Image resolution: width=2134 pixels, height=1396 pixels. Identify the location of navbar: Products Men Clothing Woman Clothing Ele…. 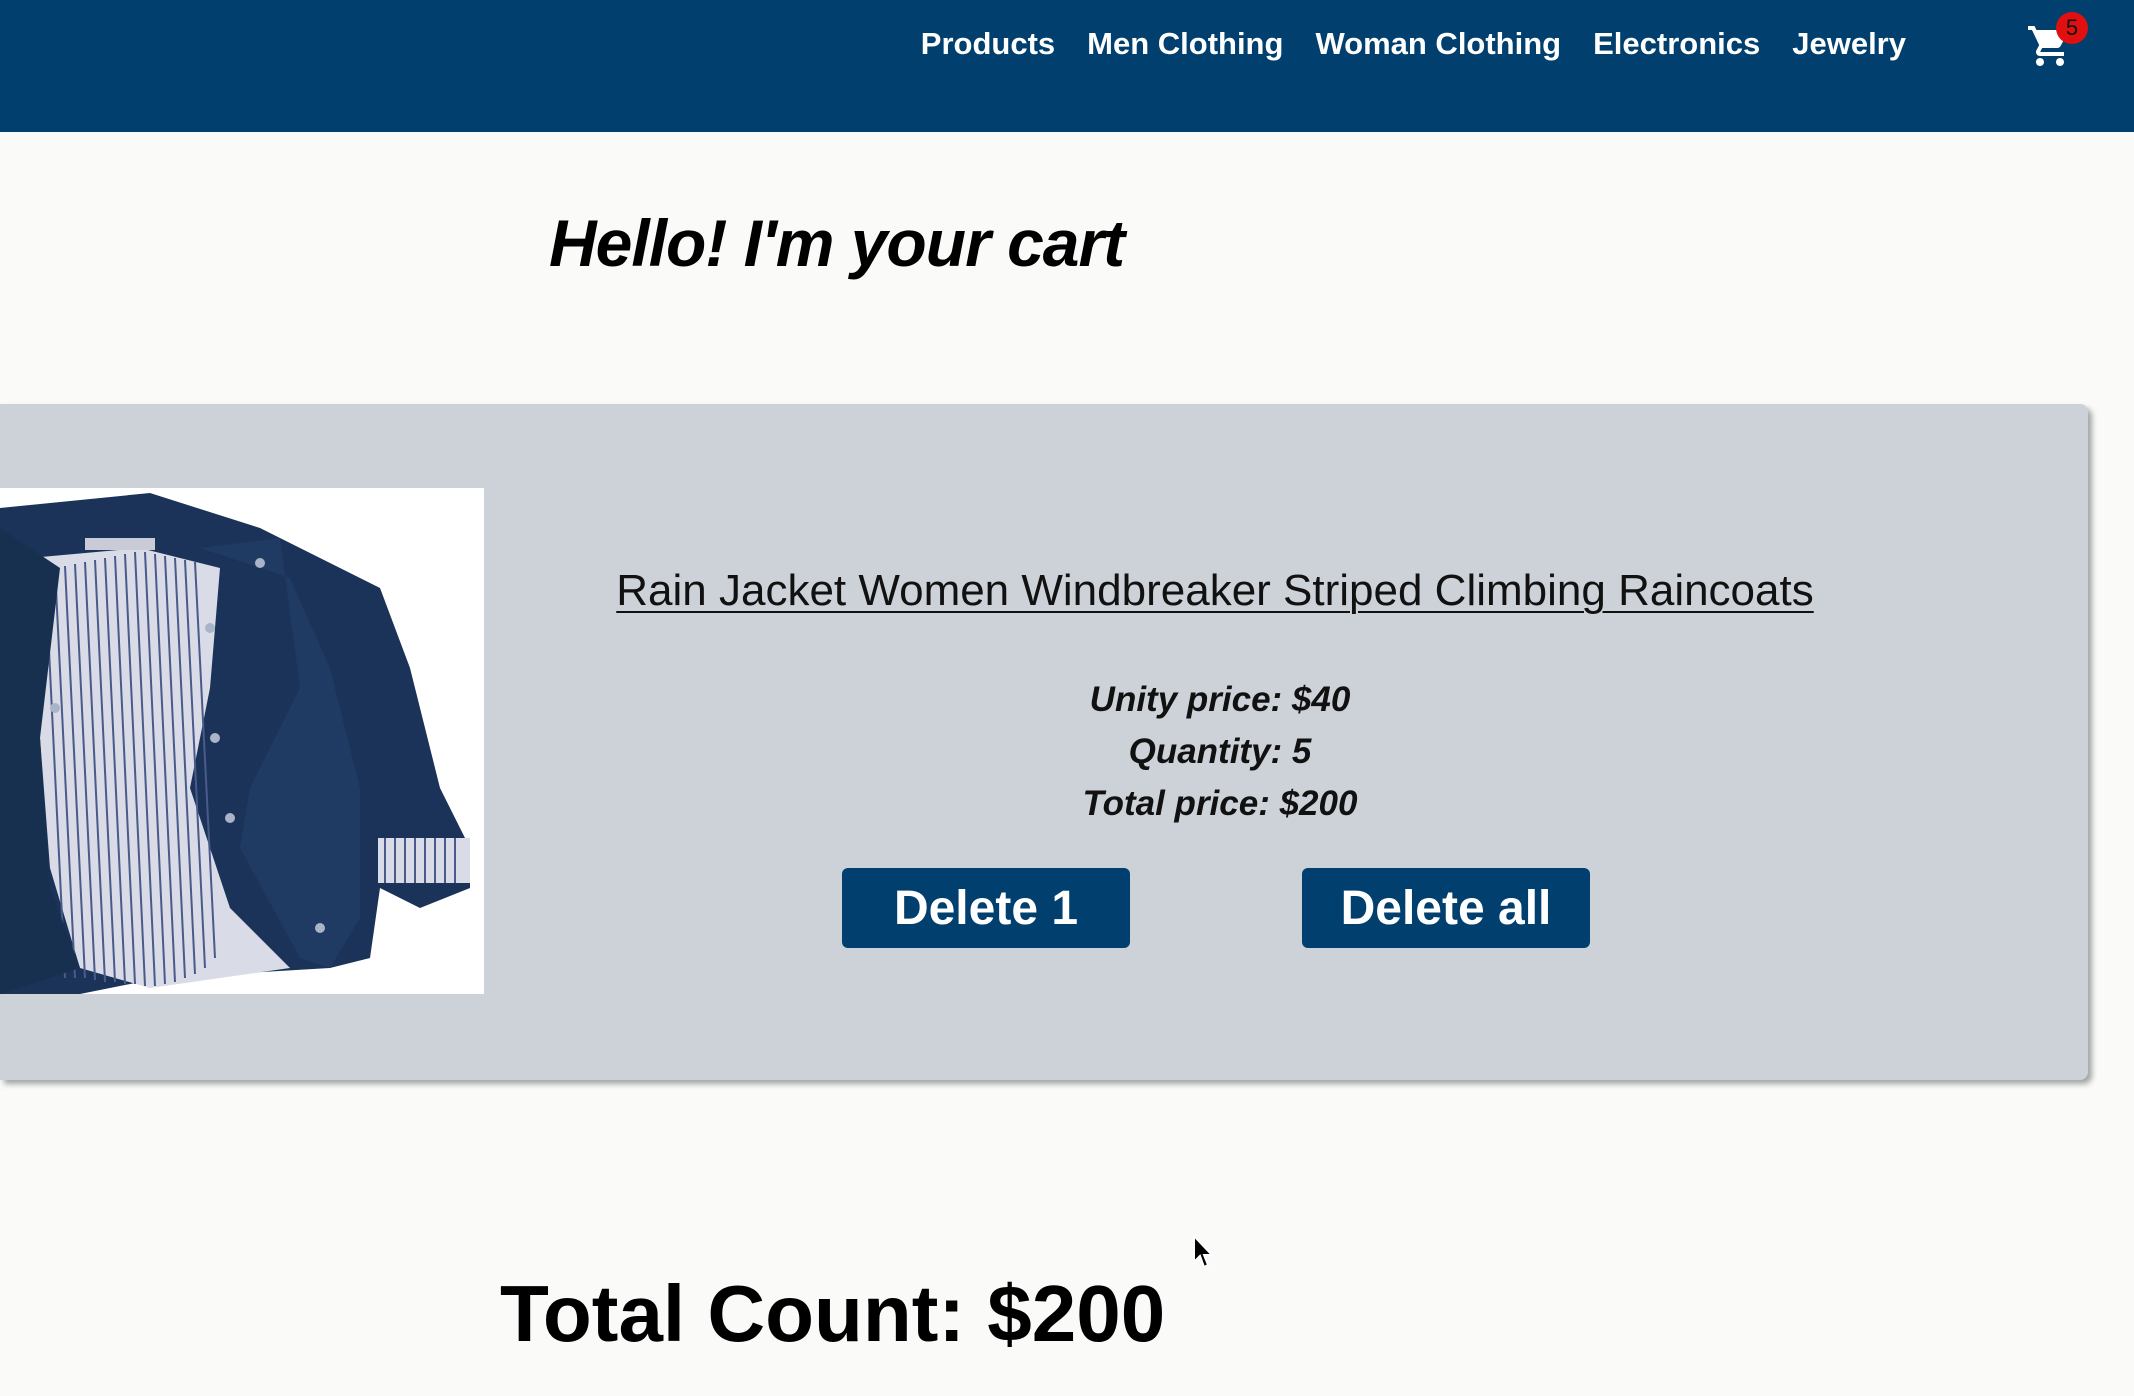
(1067, 66).